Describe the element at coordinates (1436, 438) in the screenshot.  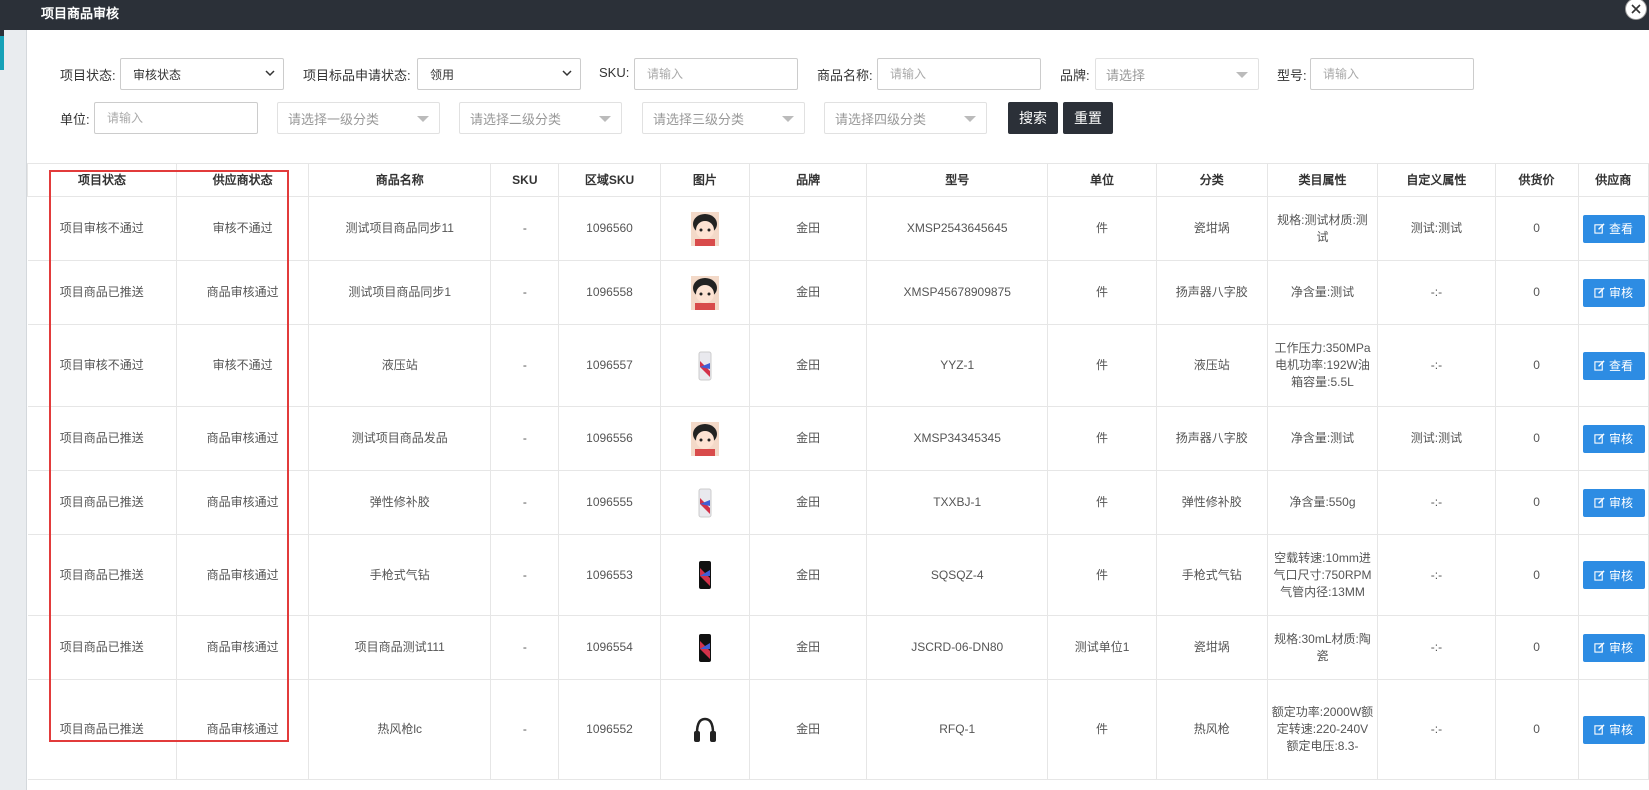
I see `row-custom-attrs: 测试:测试` at that location.